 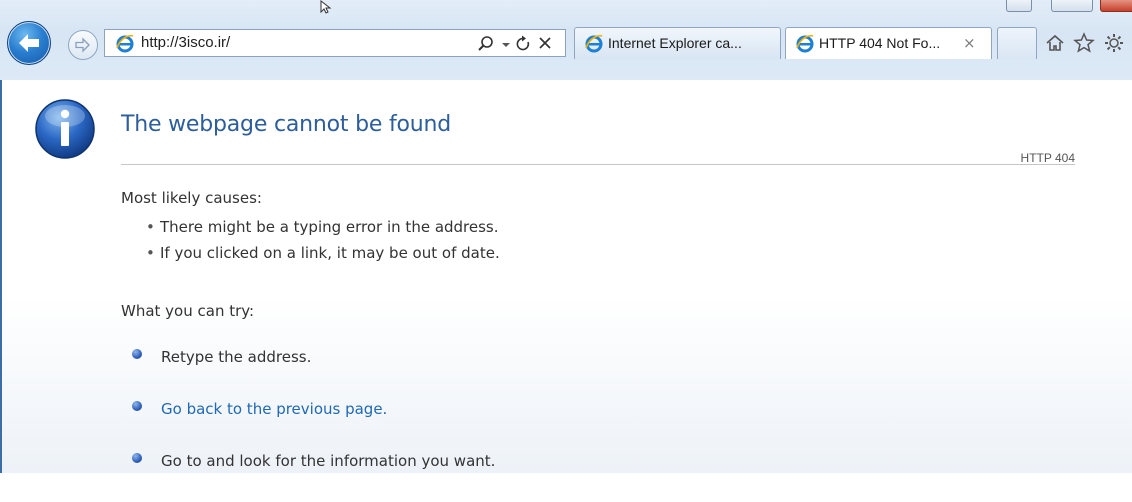 I want to click on close-window-button, so click(x=1116, y=6).